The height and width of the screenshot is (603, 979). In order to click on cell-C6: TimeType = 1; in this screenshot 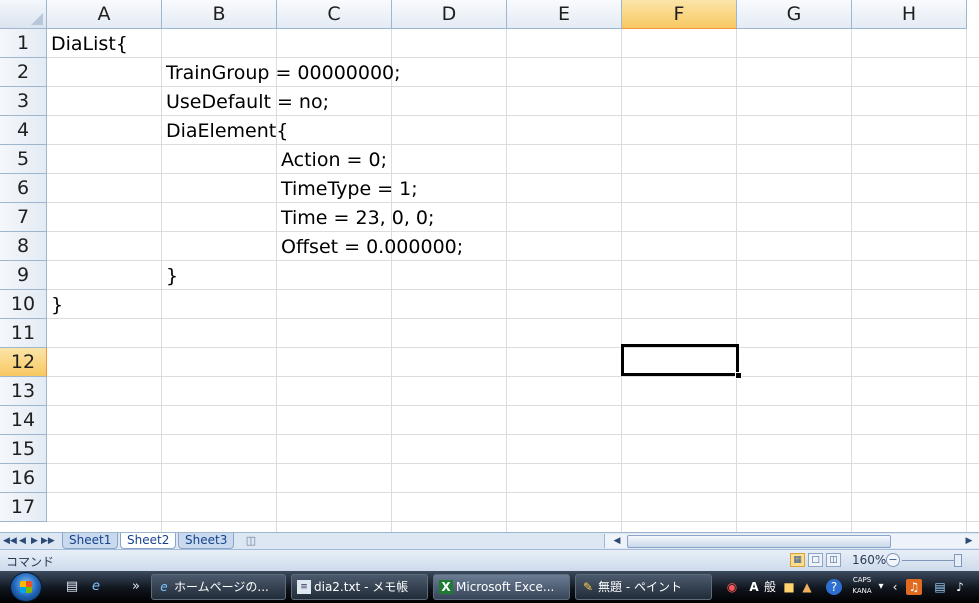, I will do `click(577, 188)`.